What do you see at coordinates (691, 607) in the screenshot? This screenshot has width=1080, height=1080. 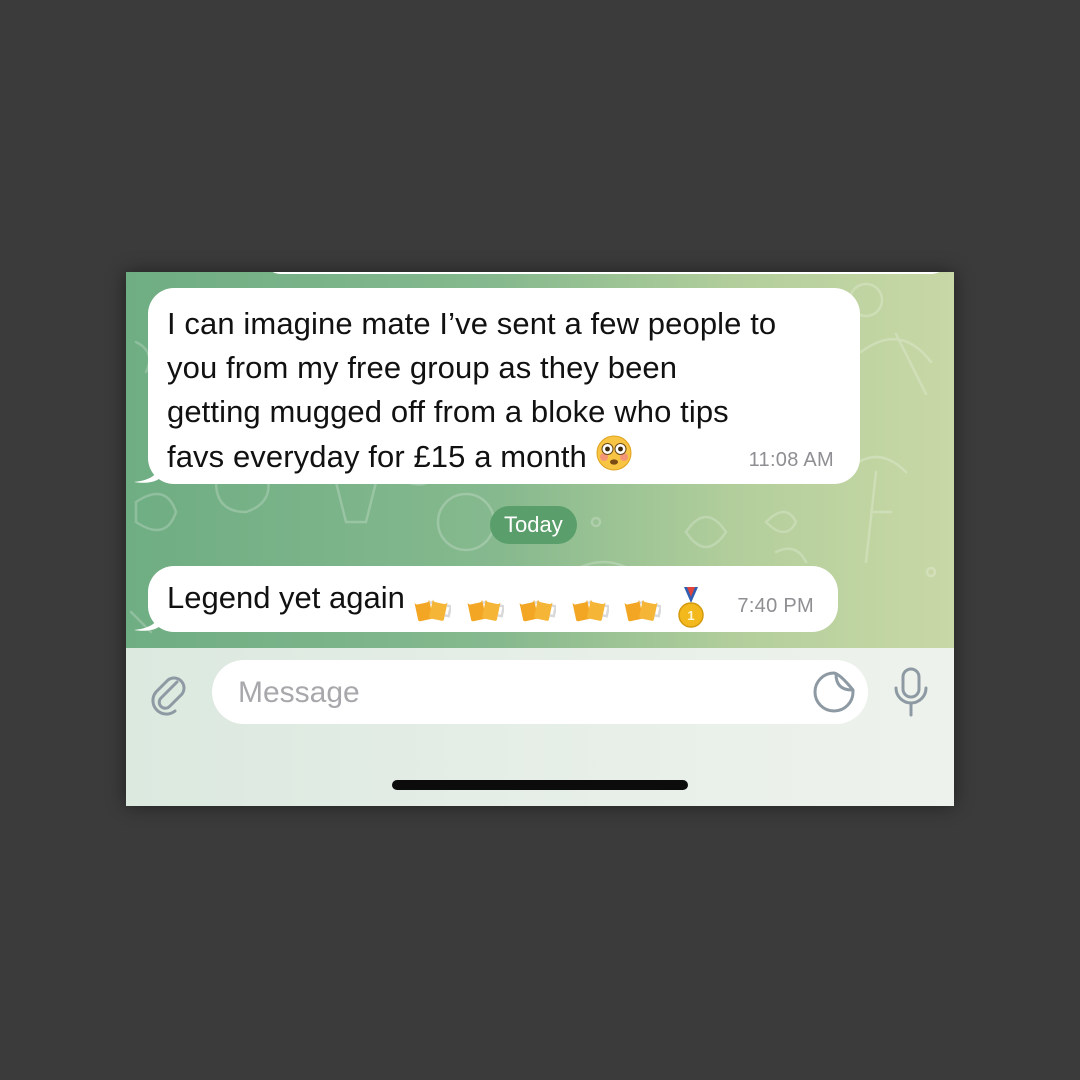 I see `gold-medal-emoji: 1` at bounding box center [691, 607].